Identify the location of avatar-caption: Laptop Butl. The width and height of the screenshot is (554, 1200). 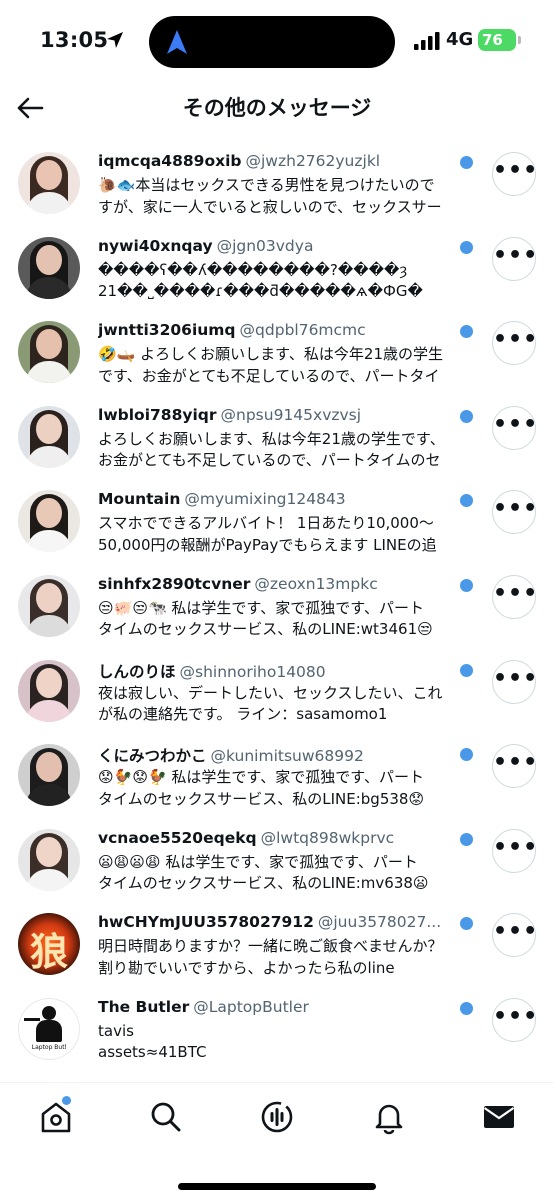
(49, 1047).